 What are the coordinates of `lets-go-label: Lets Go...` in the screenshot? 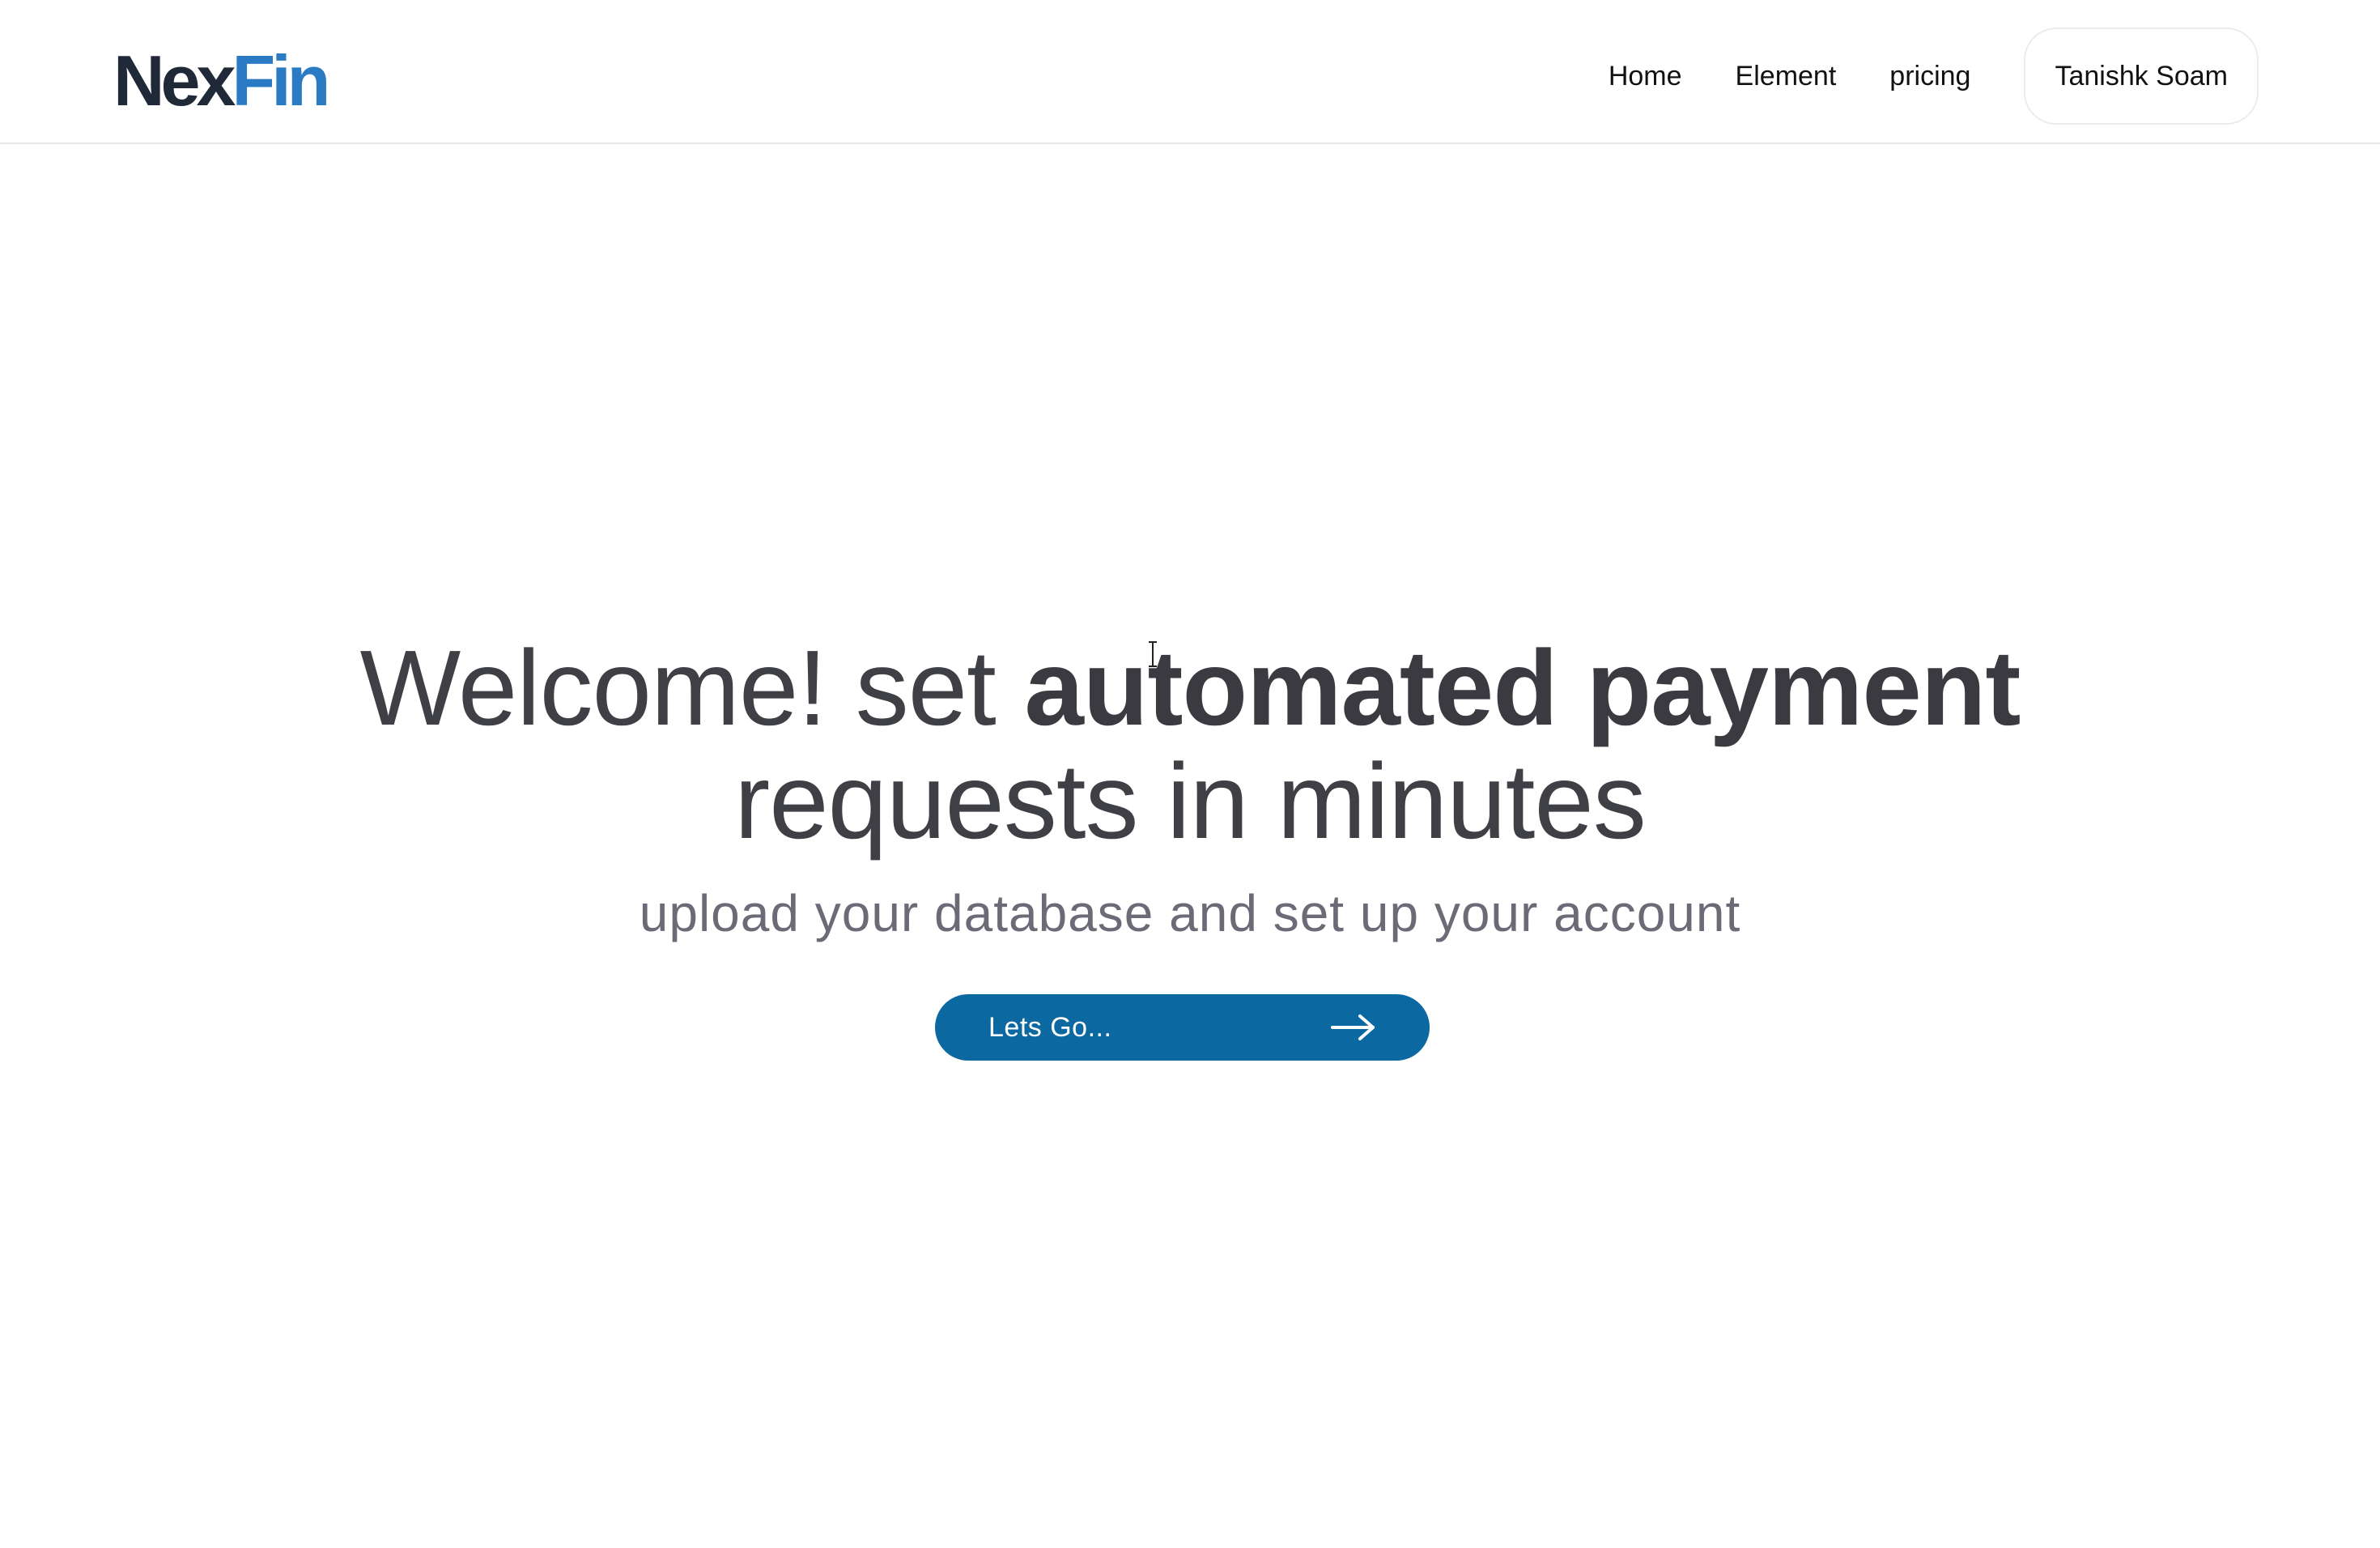 It's located at (1050, 1027).